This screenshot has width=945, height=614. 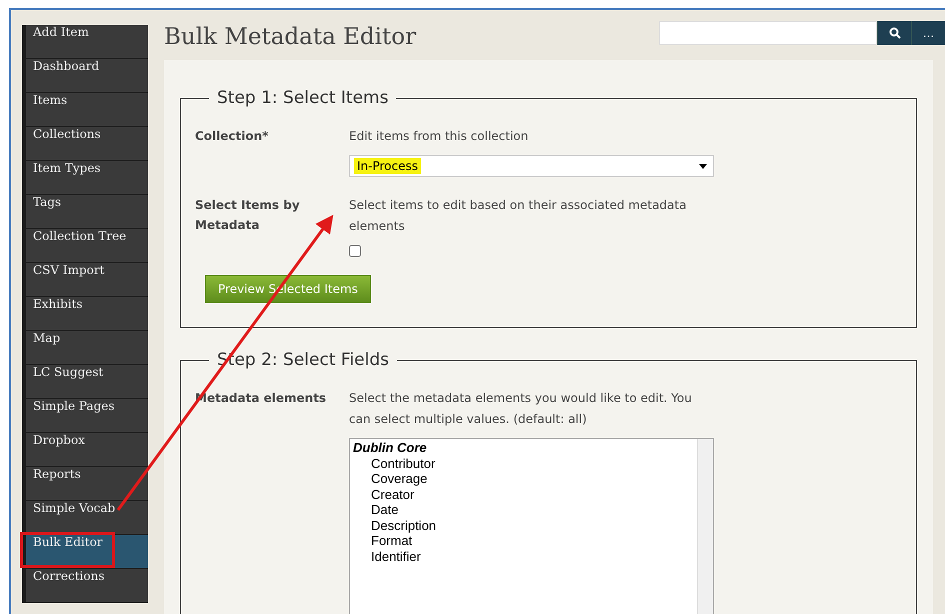 I want to click on sidebar-item: Reports, so click(x=87, y=484).